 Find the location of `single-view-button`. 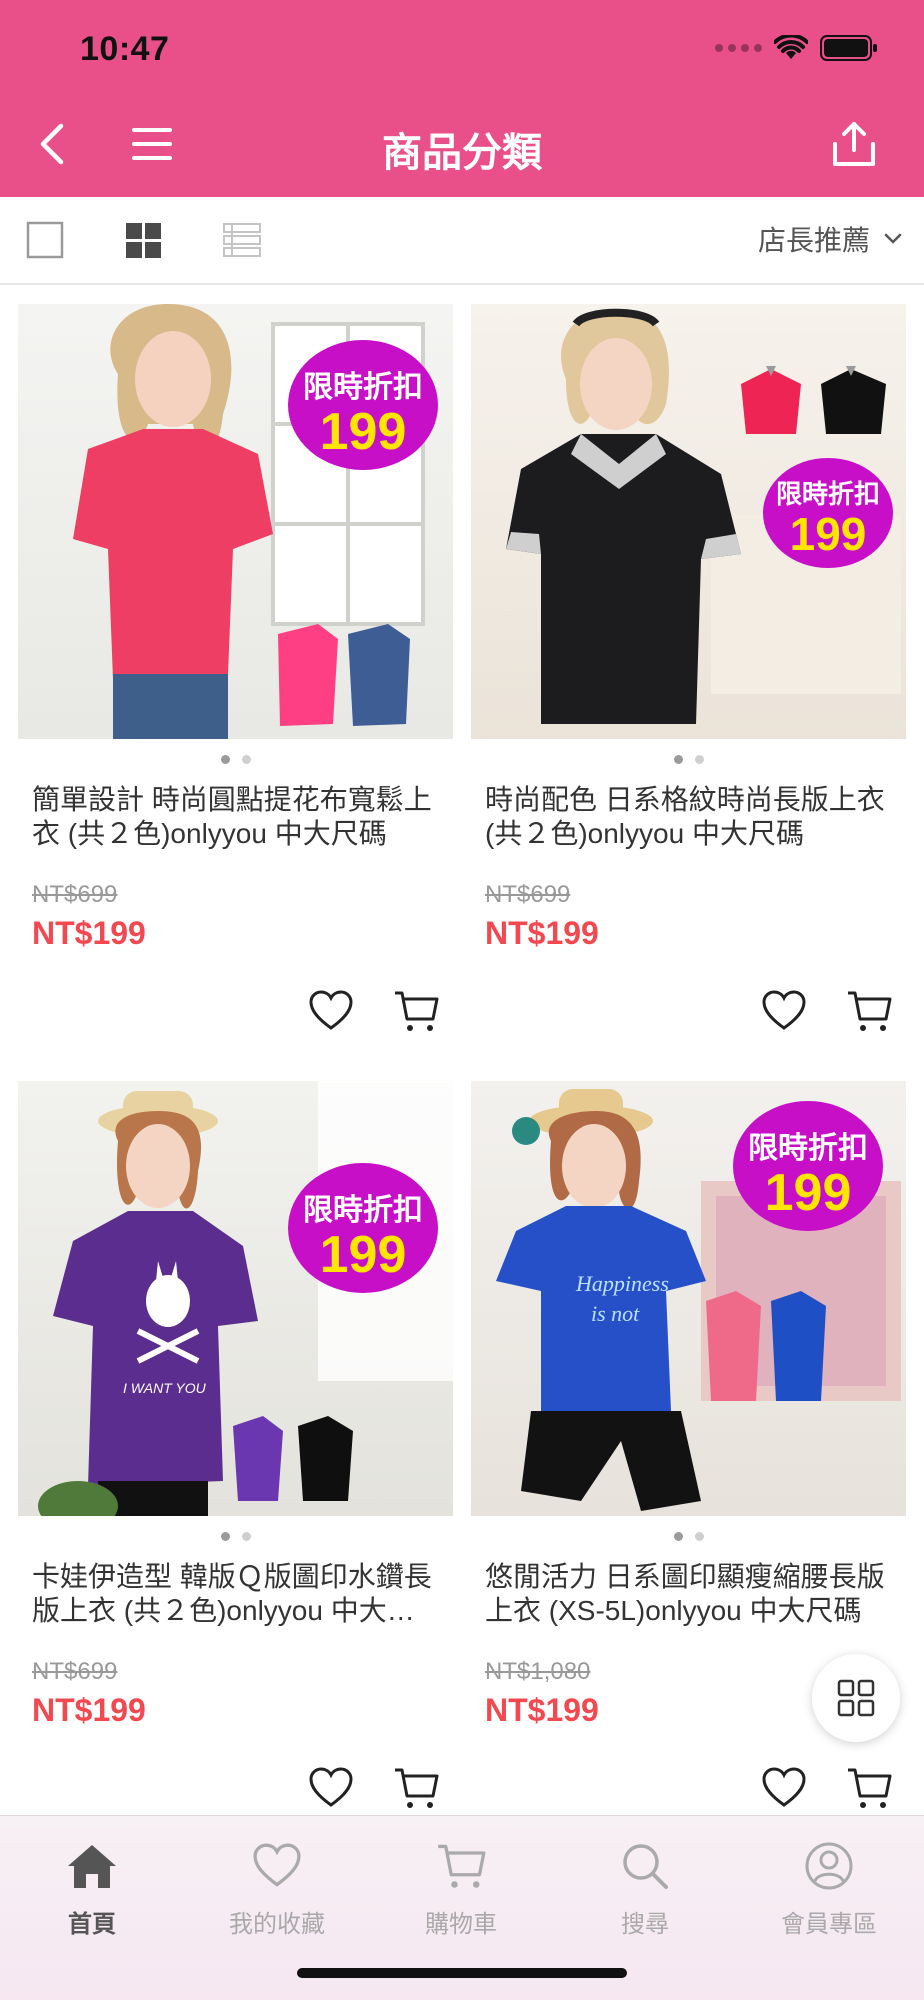

single-view-button is located at coordinates (46, 239).